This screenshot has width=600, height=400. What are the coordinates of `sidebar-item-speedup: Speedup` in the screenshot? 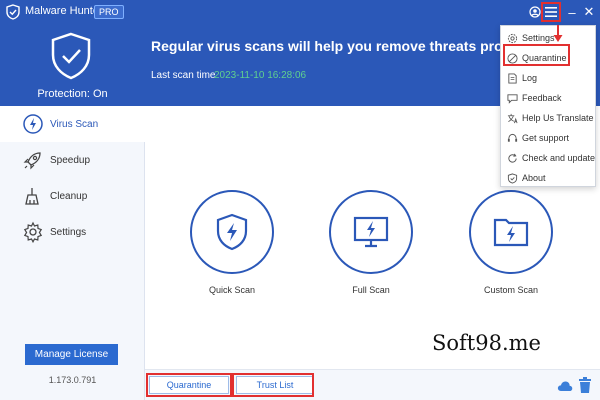 It's located at (72, 160).